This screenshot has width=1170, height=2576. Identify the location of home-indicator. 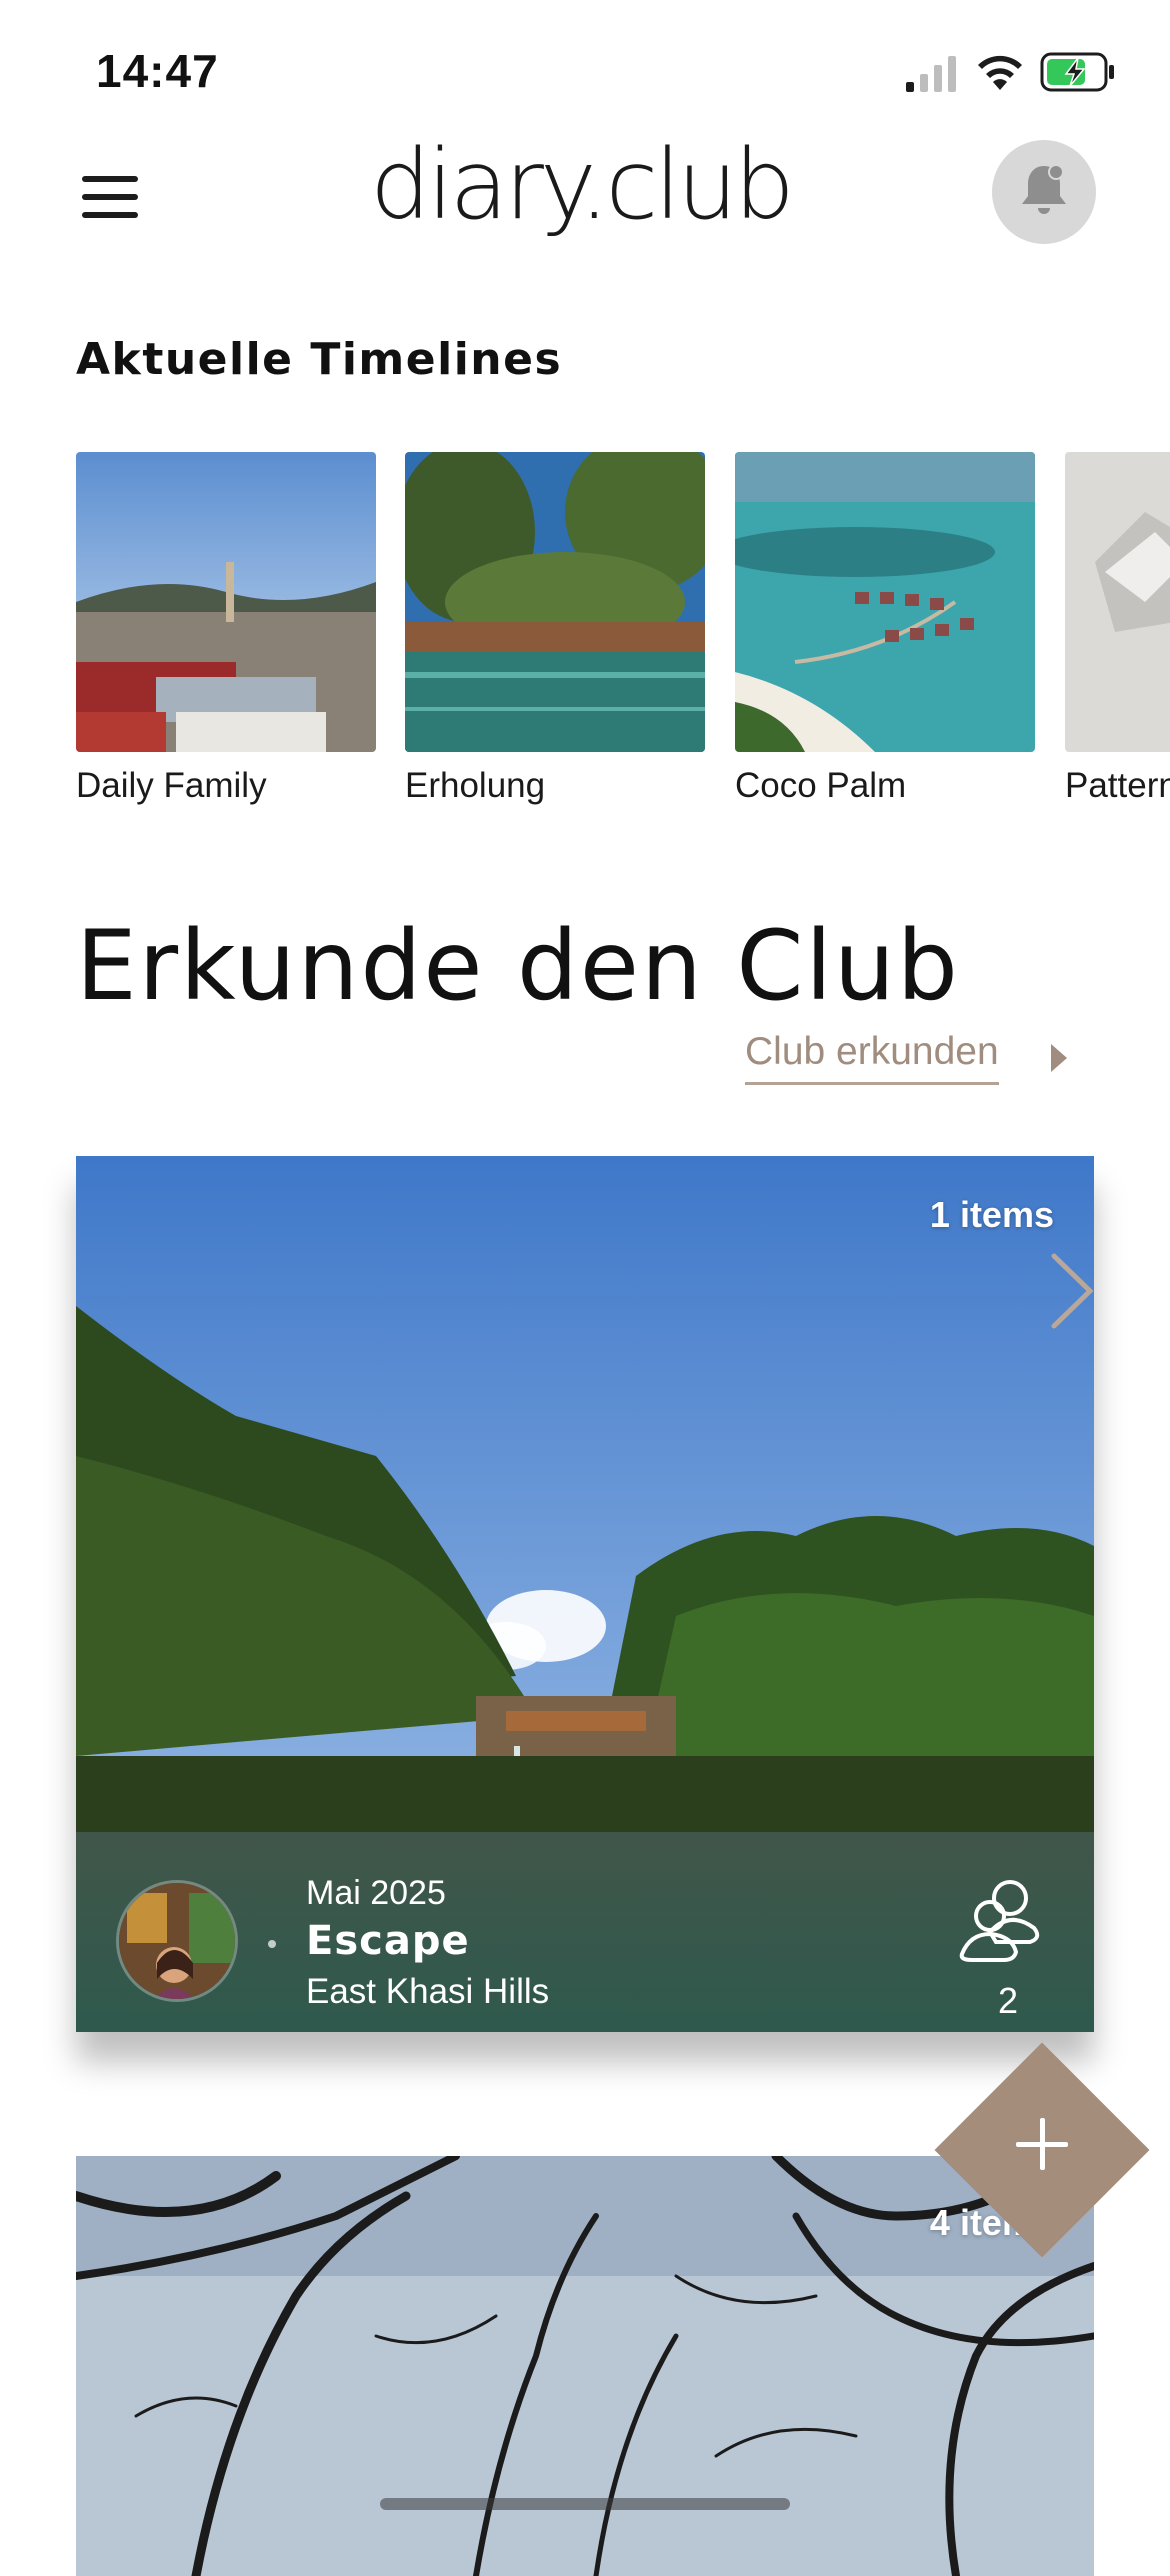
(585, 2504).